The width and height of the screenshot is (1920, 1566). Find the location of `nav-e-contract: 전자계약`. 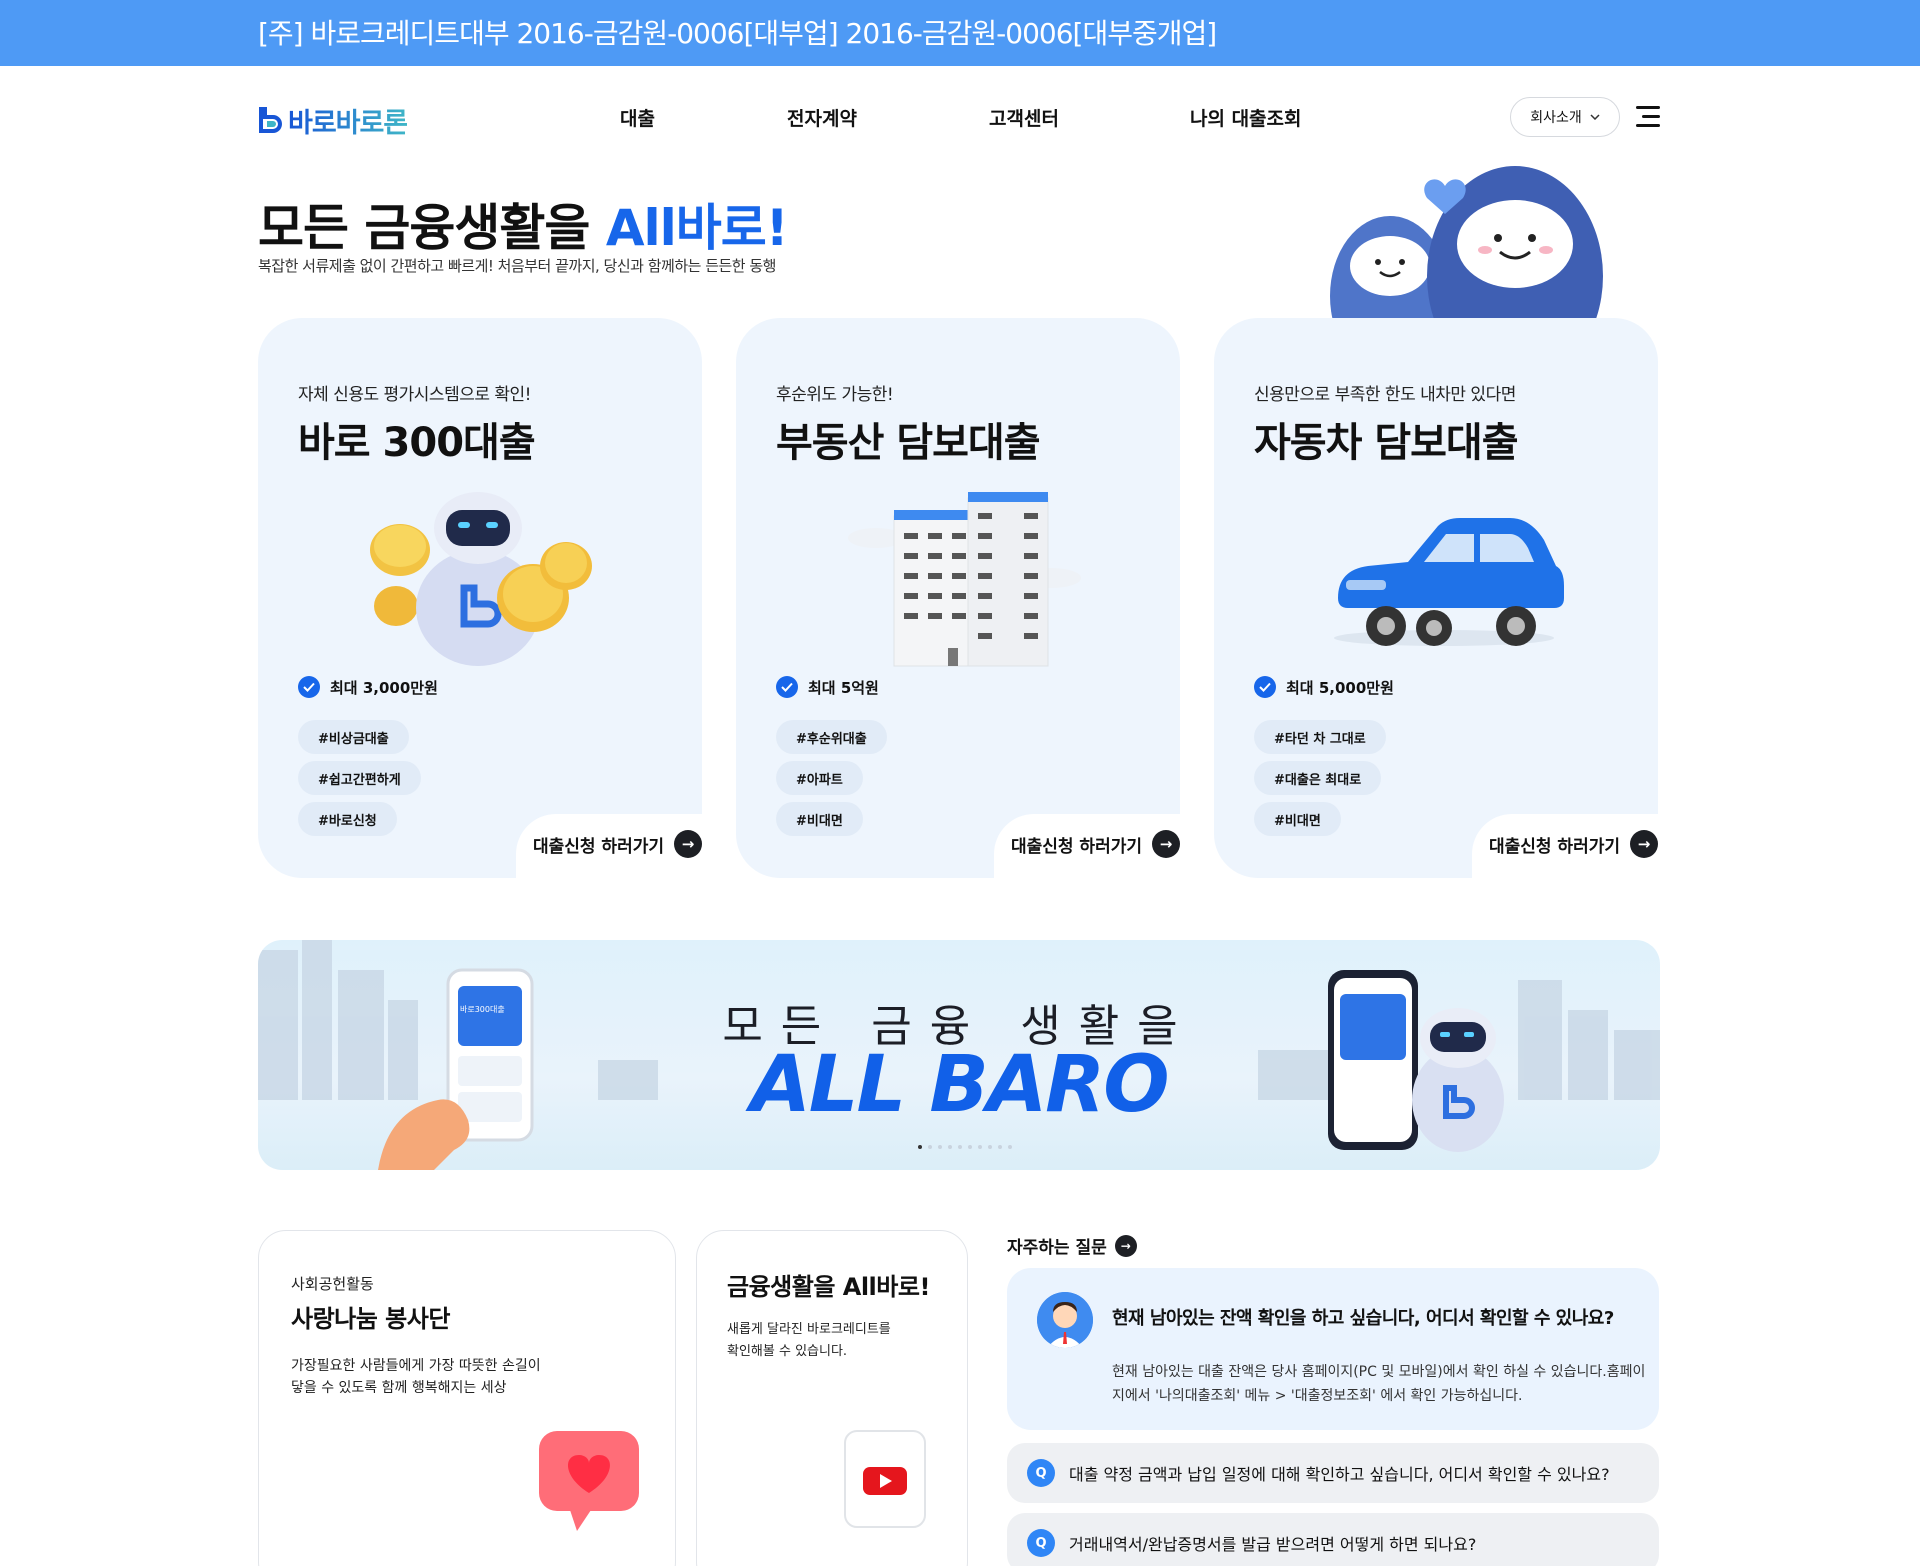

nav-e-contract: 전자계약 is located at coordinates (822, 117).